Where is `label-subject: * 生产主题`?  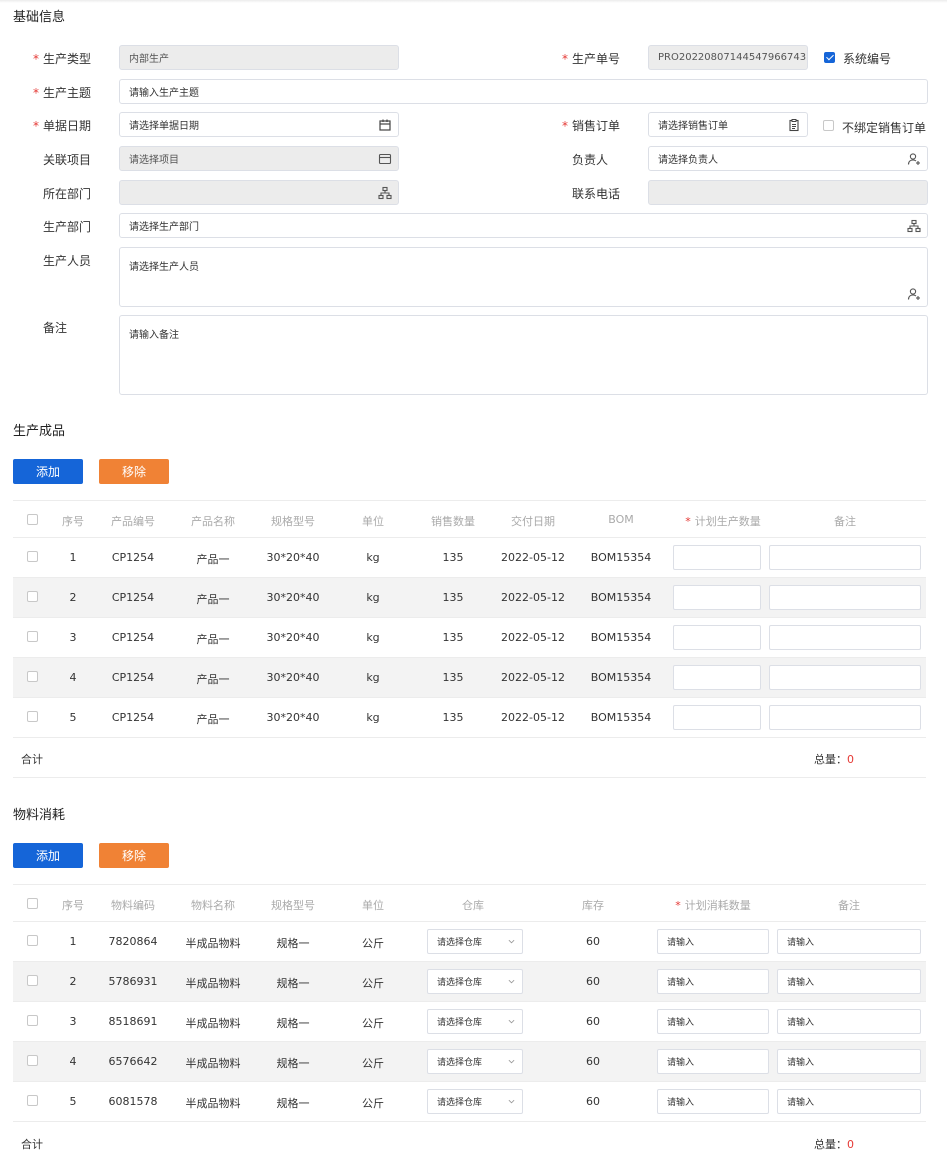 label-subject: * 生产主题 is located at coordinates (62, 93).